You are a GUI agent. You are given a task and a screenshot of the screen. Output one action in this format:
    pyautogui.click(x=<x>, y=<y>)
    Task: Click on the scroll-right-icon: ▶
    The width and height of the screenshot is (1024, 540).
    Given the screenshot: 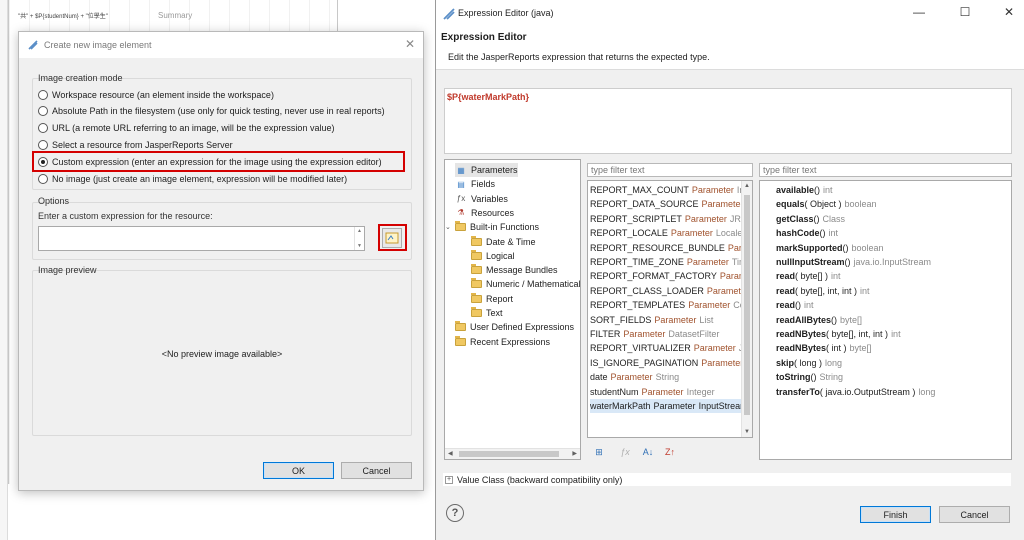 What is the action you would take?
    pyautogui.click(x=574, y=453)
    